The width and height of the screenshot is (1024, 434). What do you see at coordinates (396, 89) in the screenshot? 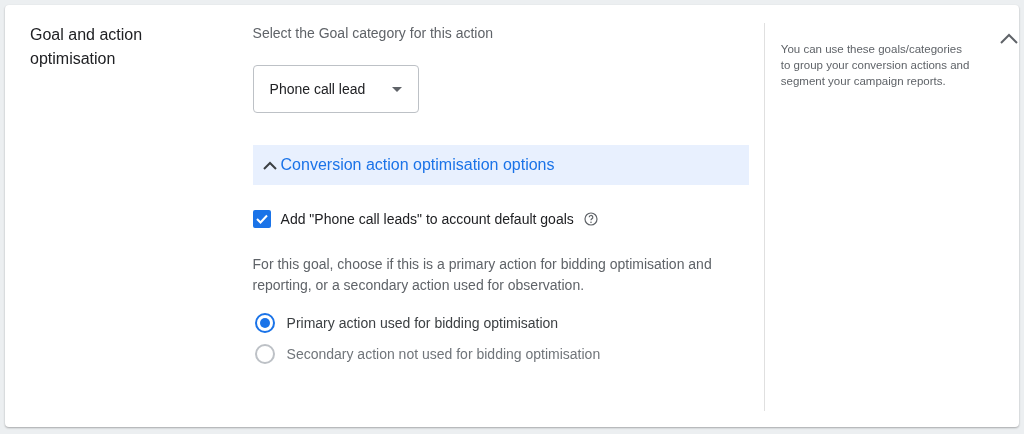
I see `dropdown-caret-icon` at bounding box center [396, 89].